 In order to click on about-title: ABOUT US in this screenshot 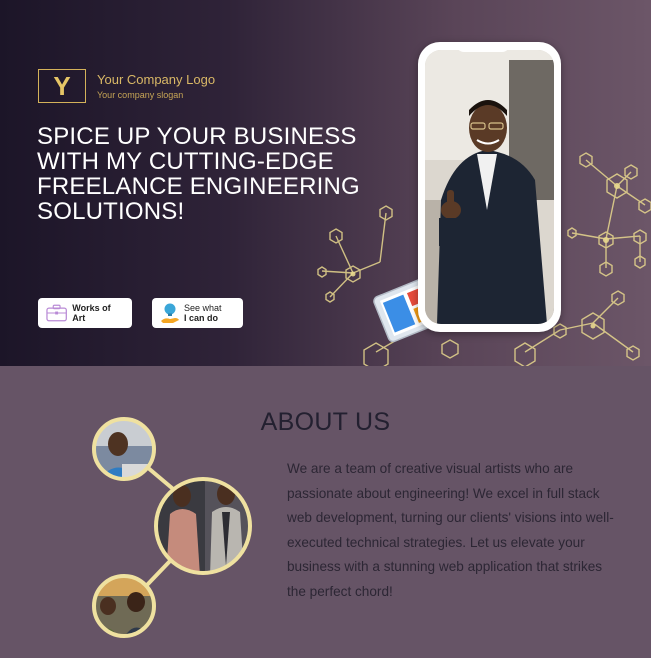, I will do `click(325, 422)`.